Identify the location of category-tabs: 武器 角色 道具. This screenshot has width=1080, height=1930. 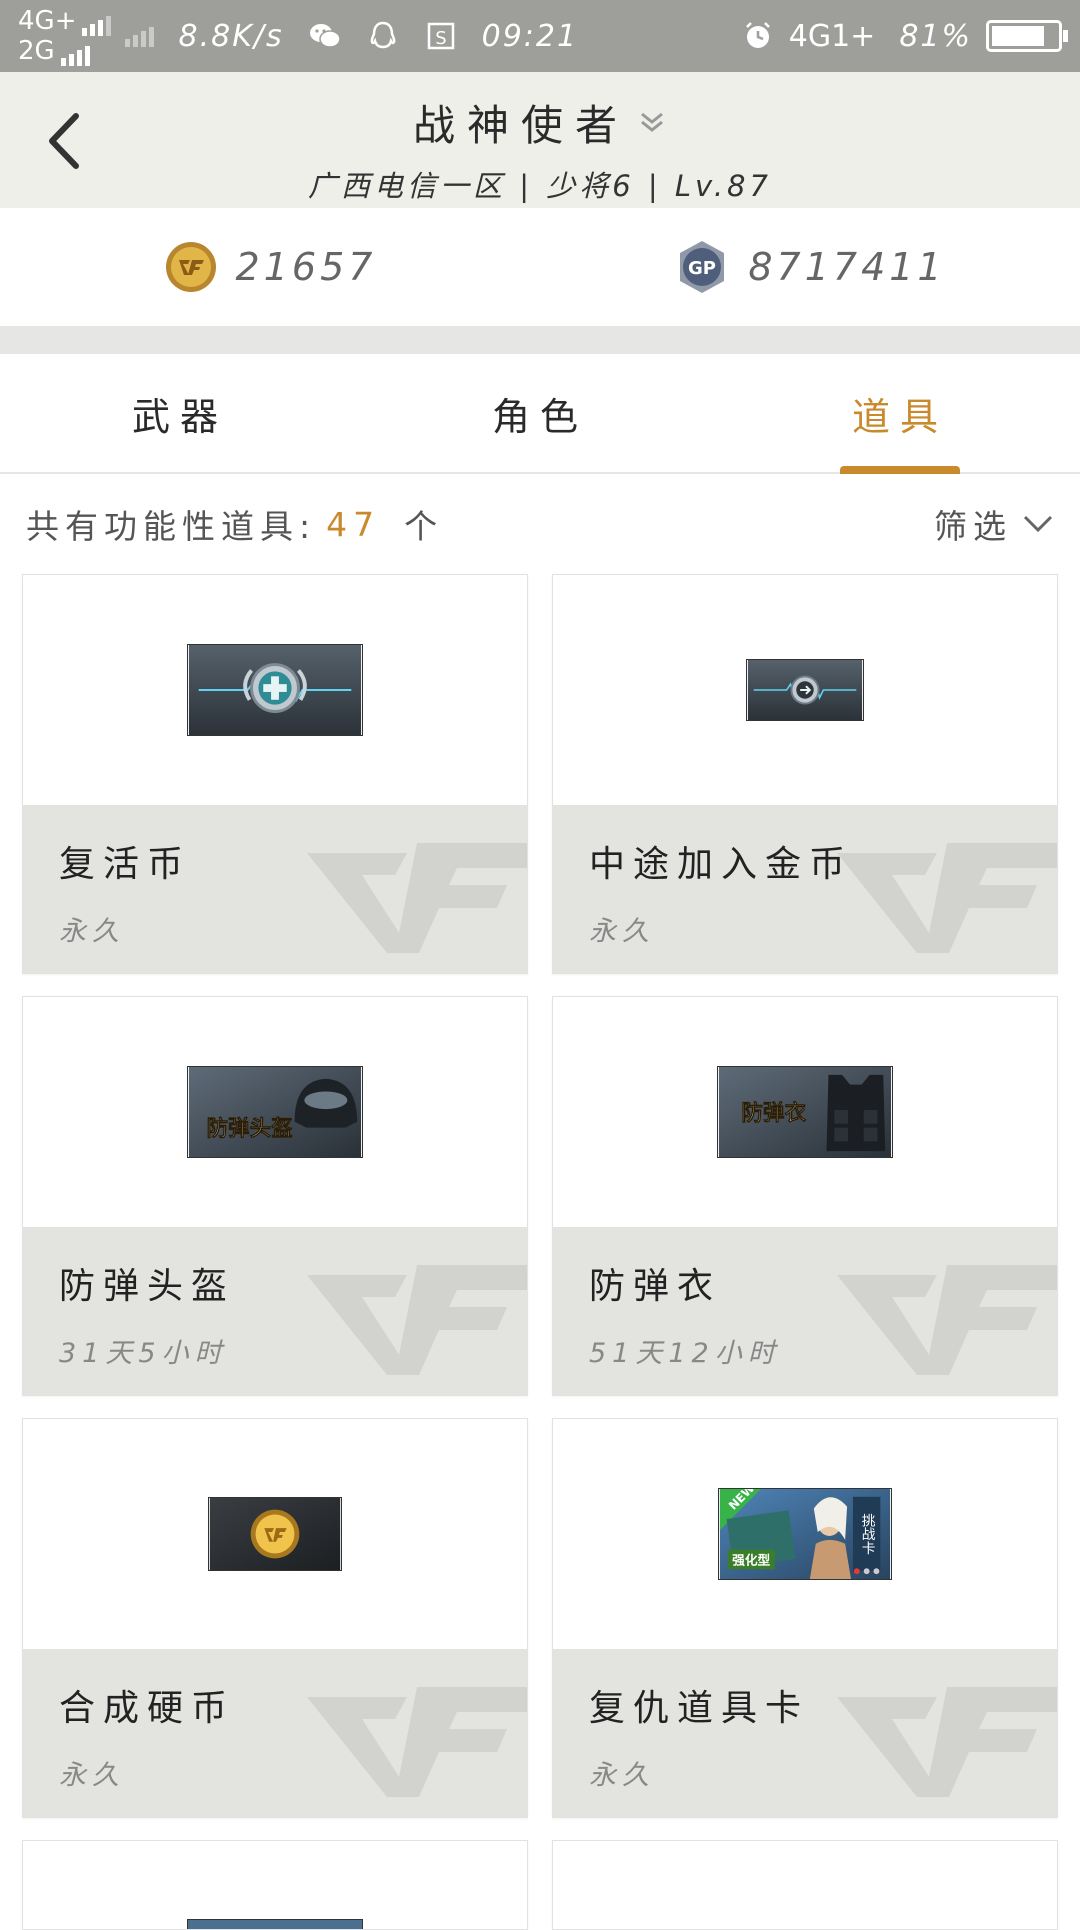
(540, 414).